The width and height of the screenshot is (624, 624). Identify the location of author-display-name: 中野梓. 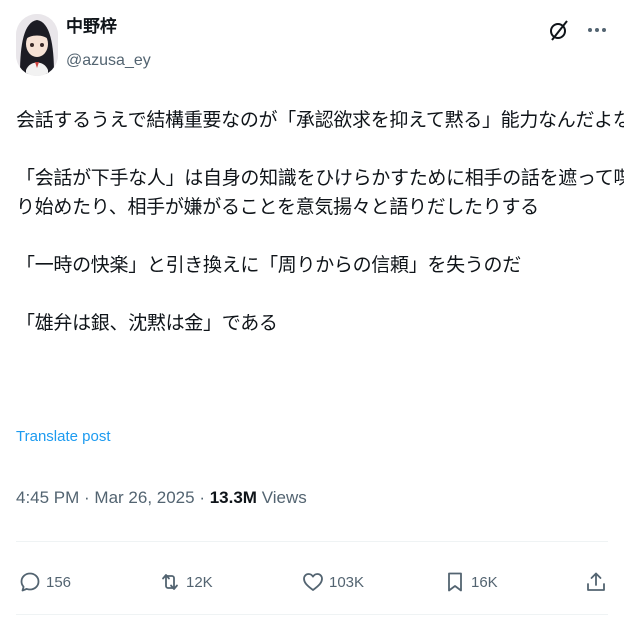
(108, 27).